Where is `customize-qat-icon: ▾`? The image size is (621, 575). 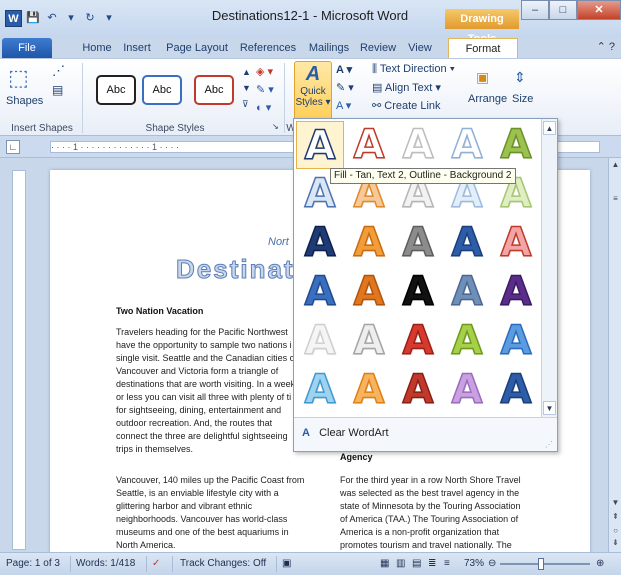 customize-qat-icon: ▾ is located at coordinates (109, 18).